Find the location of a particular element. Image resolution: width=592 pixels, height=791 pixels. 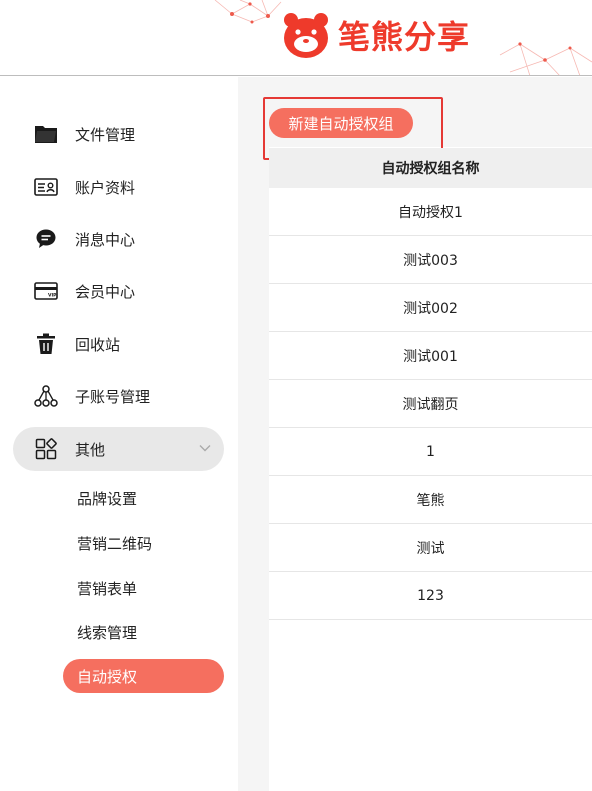

brand-logo: 笔熊分享 is located at coordinates (375, 35).